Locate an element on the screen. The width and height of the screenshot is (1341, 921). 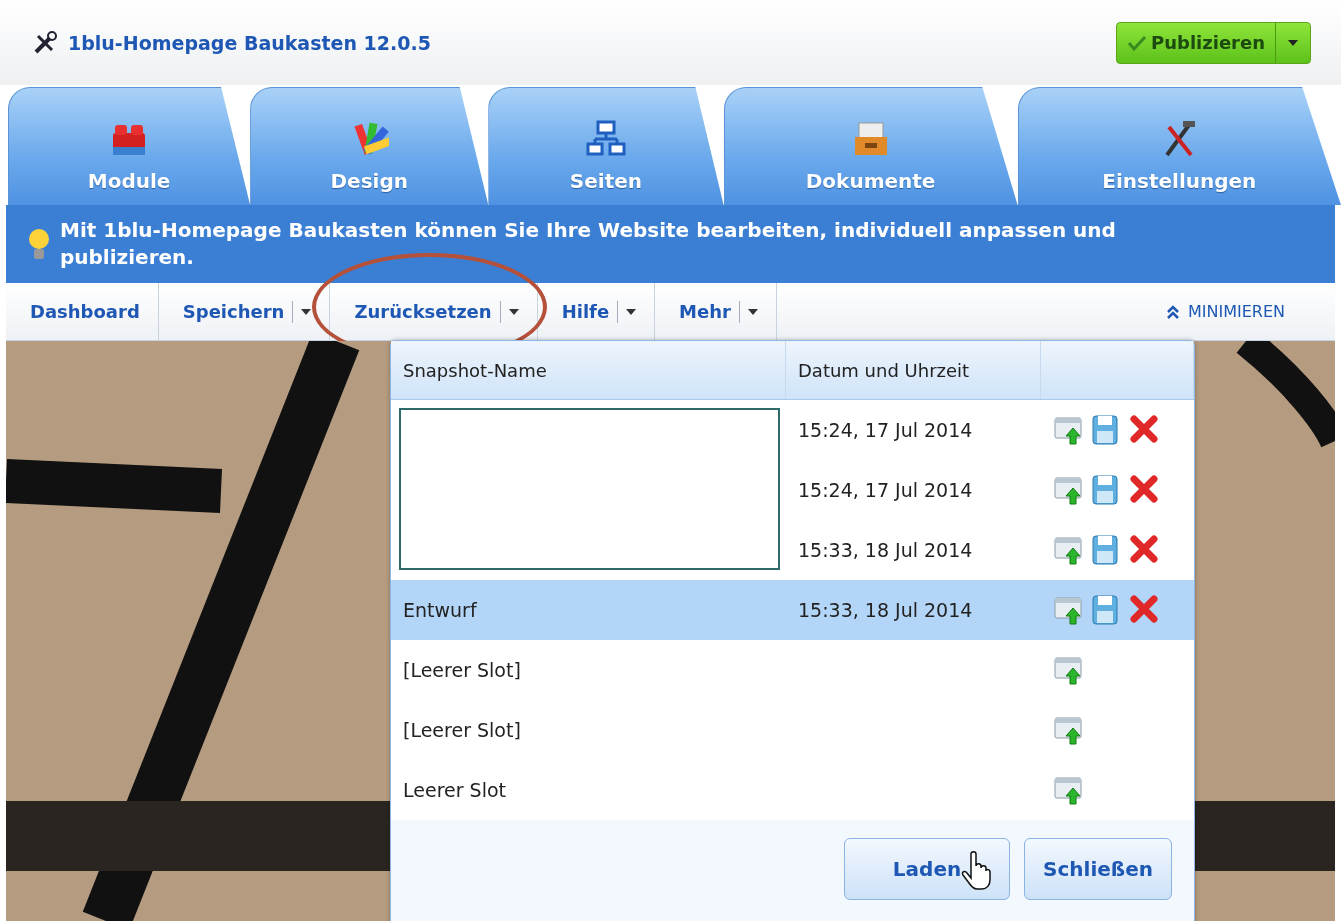
tools-icon is located at coordinates (45, 42).